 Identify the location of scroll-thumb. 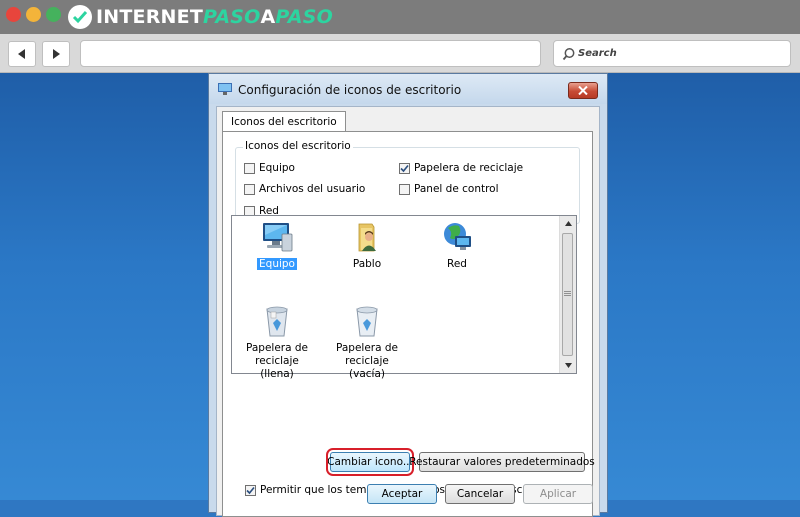
(567, 294).